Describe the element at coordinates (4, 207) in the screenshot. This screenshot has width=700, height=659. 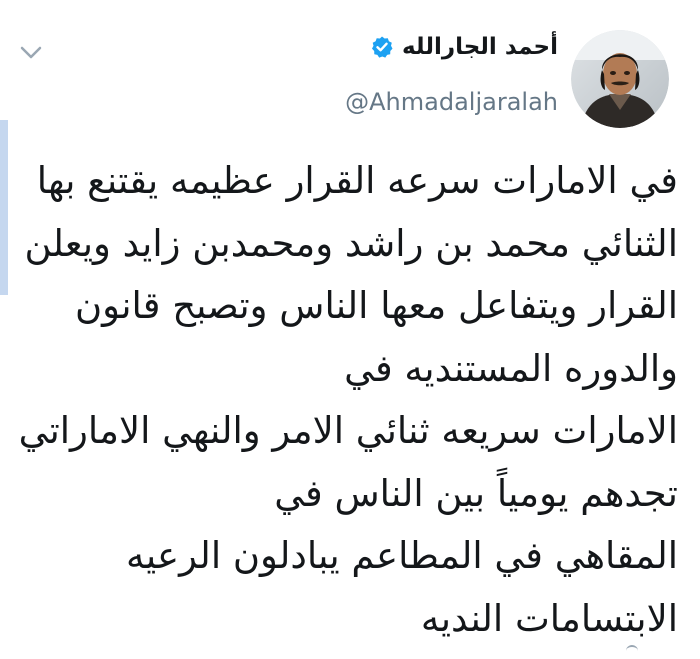
I see `thread-accent-bar` at that location.